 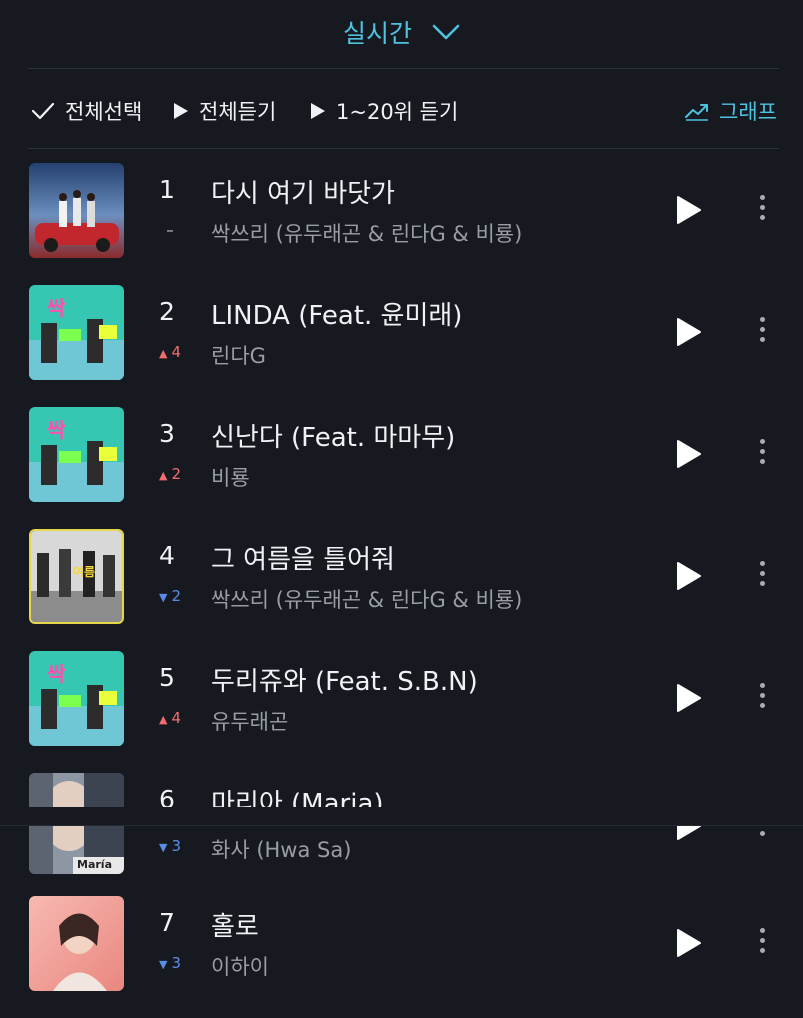 What do you see at coordinates (167, 677) in the screenshot?
I see `rank-number: 5` at bounding box center [167, 677].